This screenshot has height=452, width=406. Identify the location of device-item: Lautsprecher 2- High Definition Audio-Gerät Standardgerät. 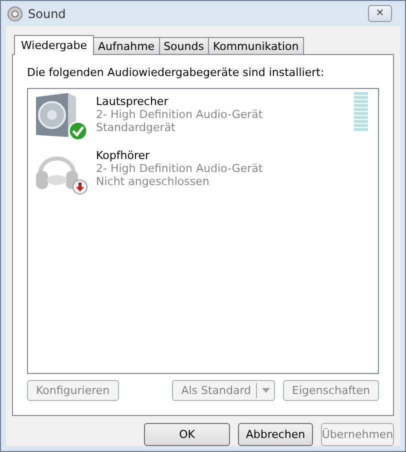
(203, 118).